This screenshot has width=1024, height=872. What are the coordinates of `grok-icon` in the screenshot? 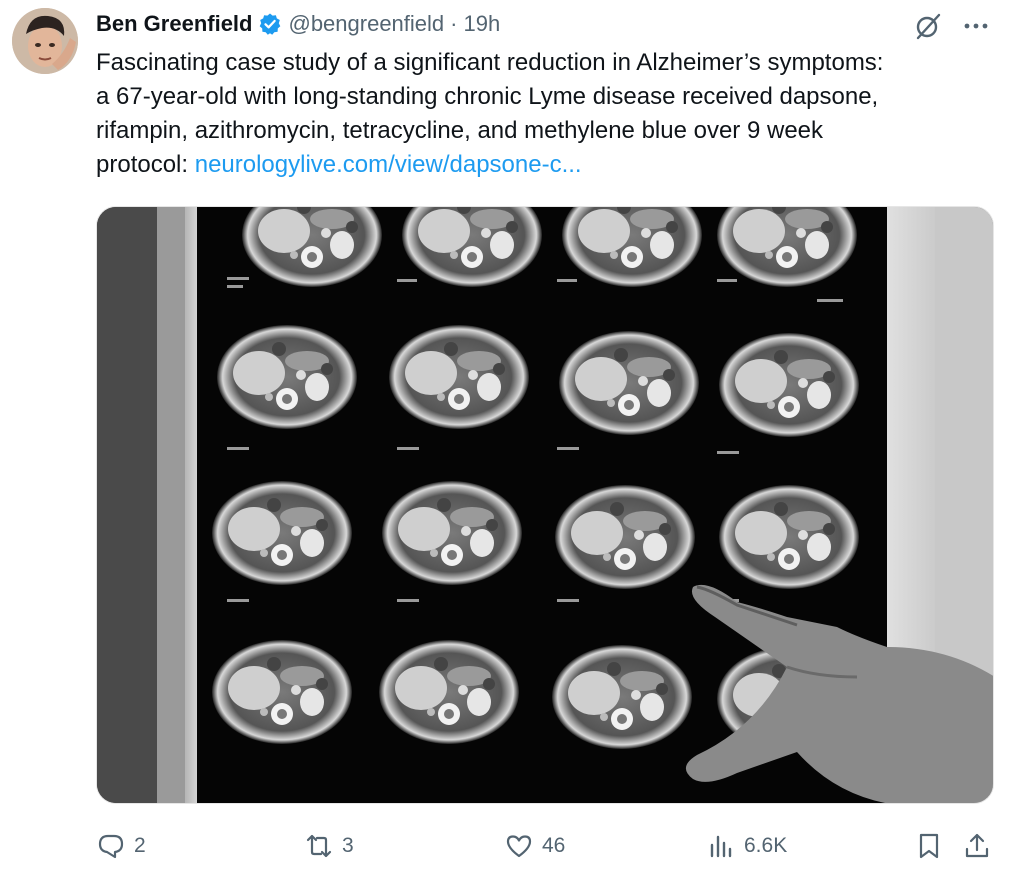 It's located at (928, 26).